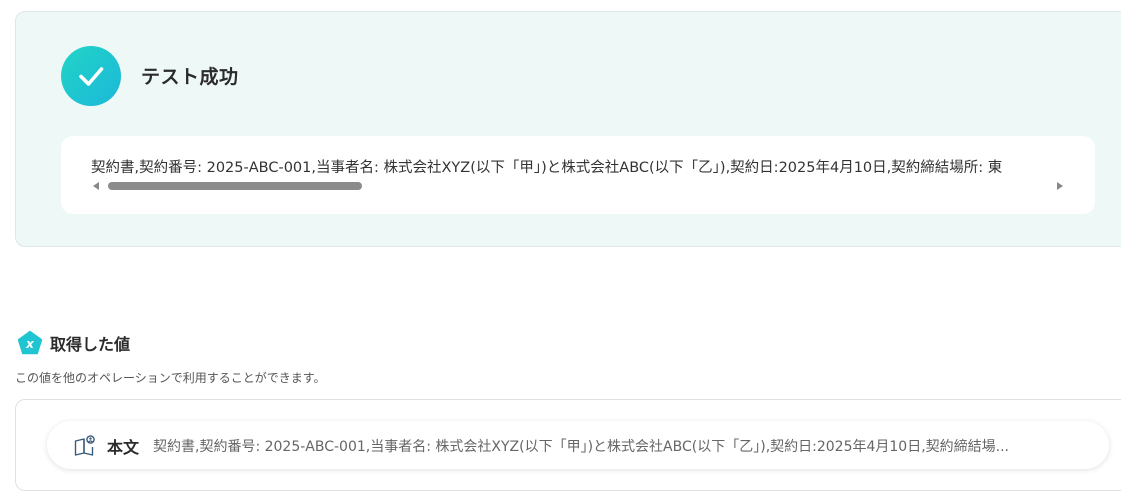 The height and width of the screenshot is (498, 1121). What do you see at coordinates (578, 186) in the screenshot?
I see `horizontal-scrollbar` at bounding box center [578, 186].